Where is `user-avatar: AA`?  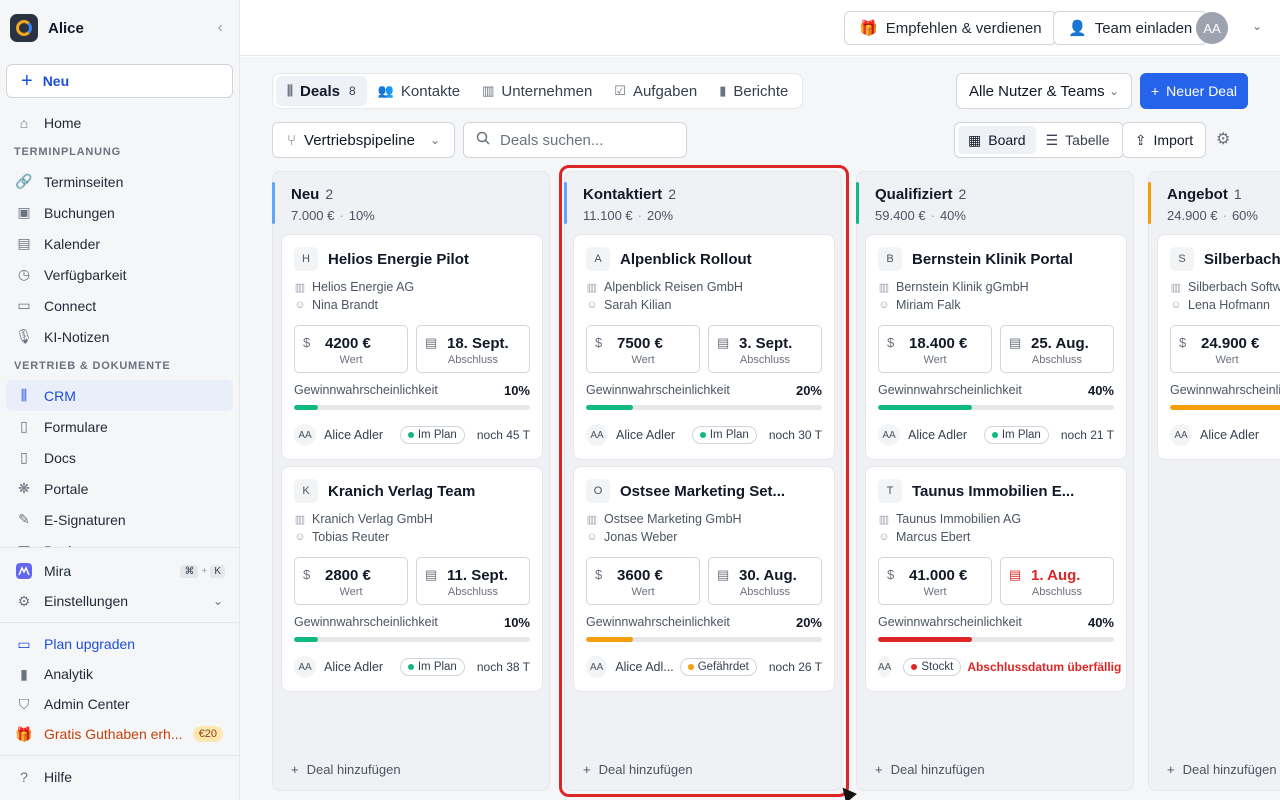
user-avatar: AA is located at coordinates (1212, 28).